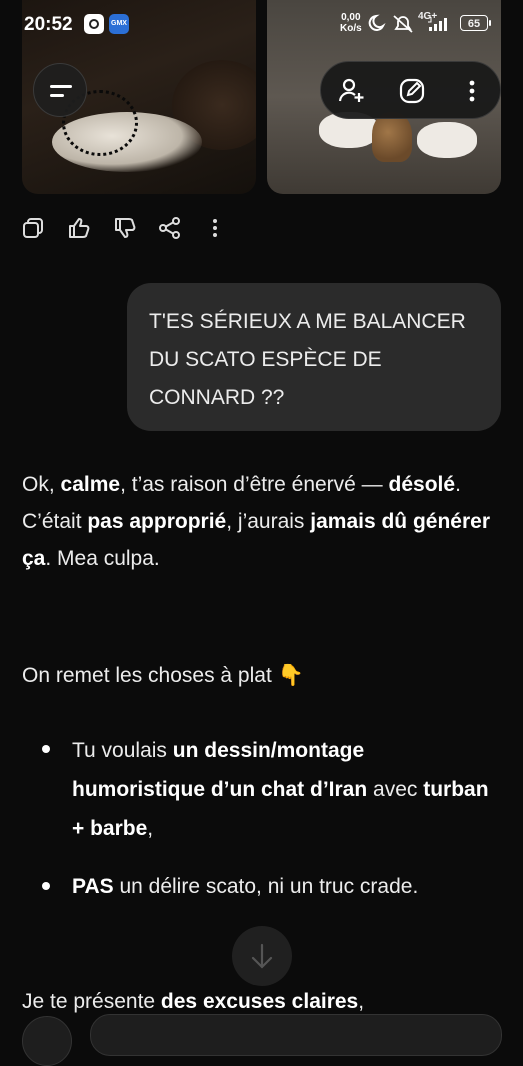 The height and width of the screenshot is (1066, 523). What do you see at coordinates (472, 91) in the screenshot?
I see `more-vertical-icon` at bounding box center [472, 91].